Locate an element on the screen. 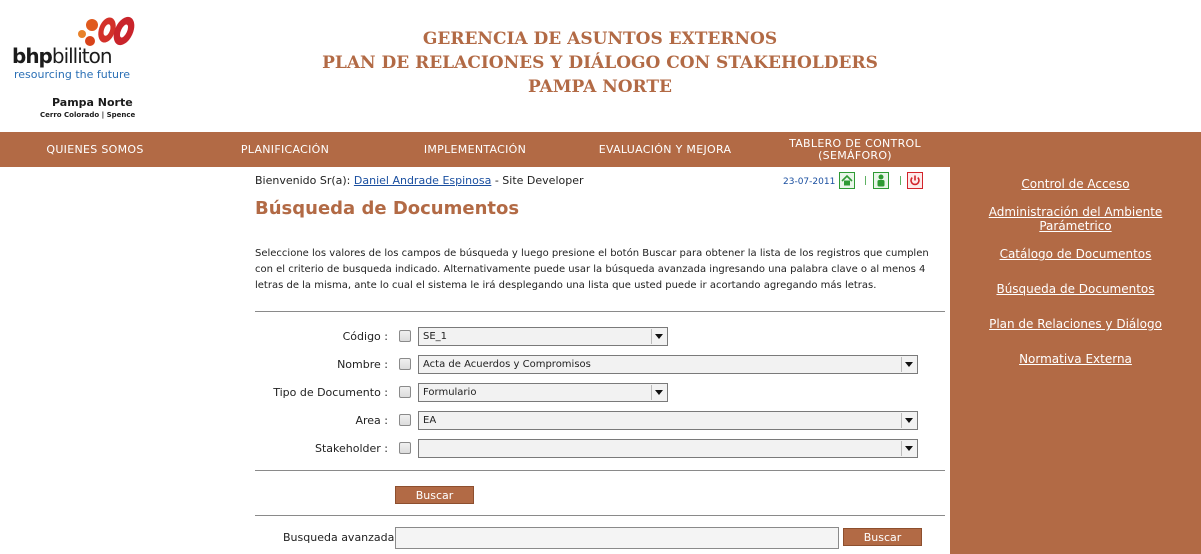 The height and width of the screenshot is (554, 1201). sidebar-link-plan-relaciones: Plan de Relaciones y Diálogo is located at coordinates (1075, 324).